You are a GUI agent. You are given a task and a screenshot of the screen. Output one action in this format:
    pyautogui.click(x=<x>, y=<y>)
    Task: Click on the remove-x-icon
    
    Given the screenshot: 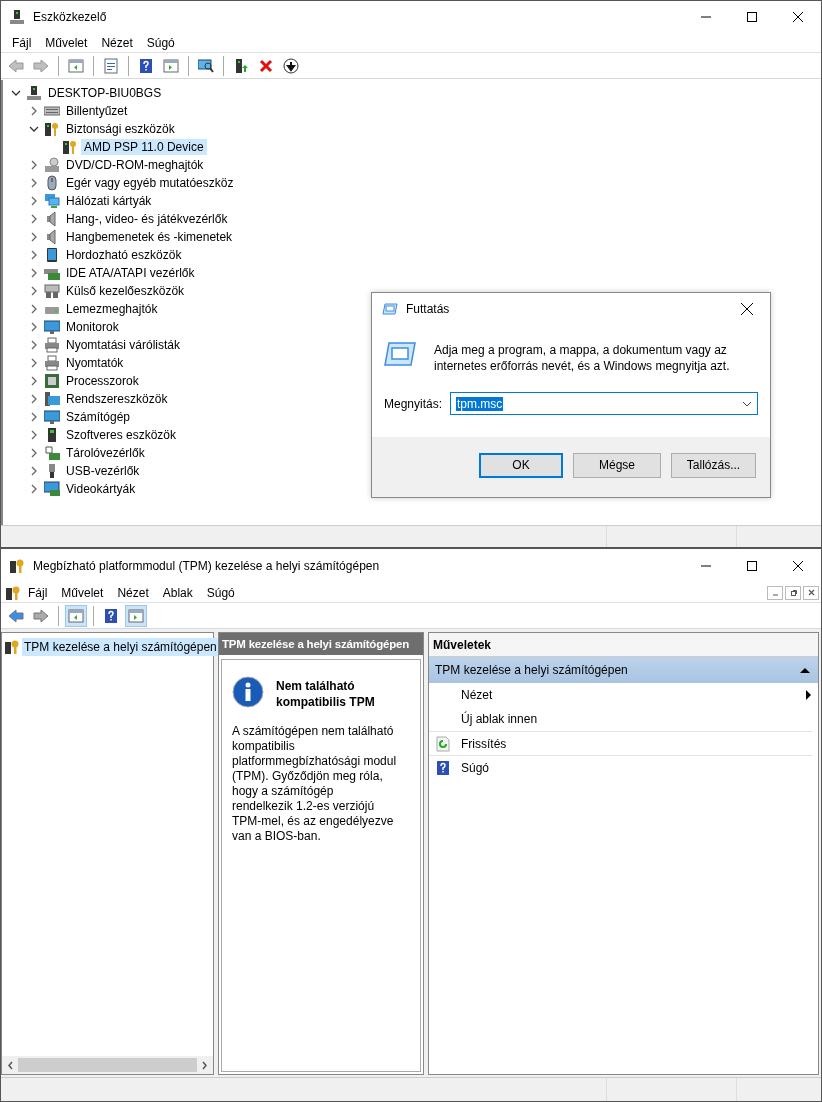 What is the action you would take?
    pyautogui.click(x=266, y=65)
    